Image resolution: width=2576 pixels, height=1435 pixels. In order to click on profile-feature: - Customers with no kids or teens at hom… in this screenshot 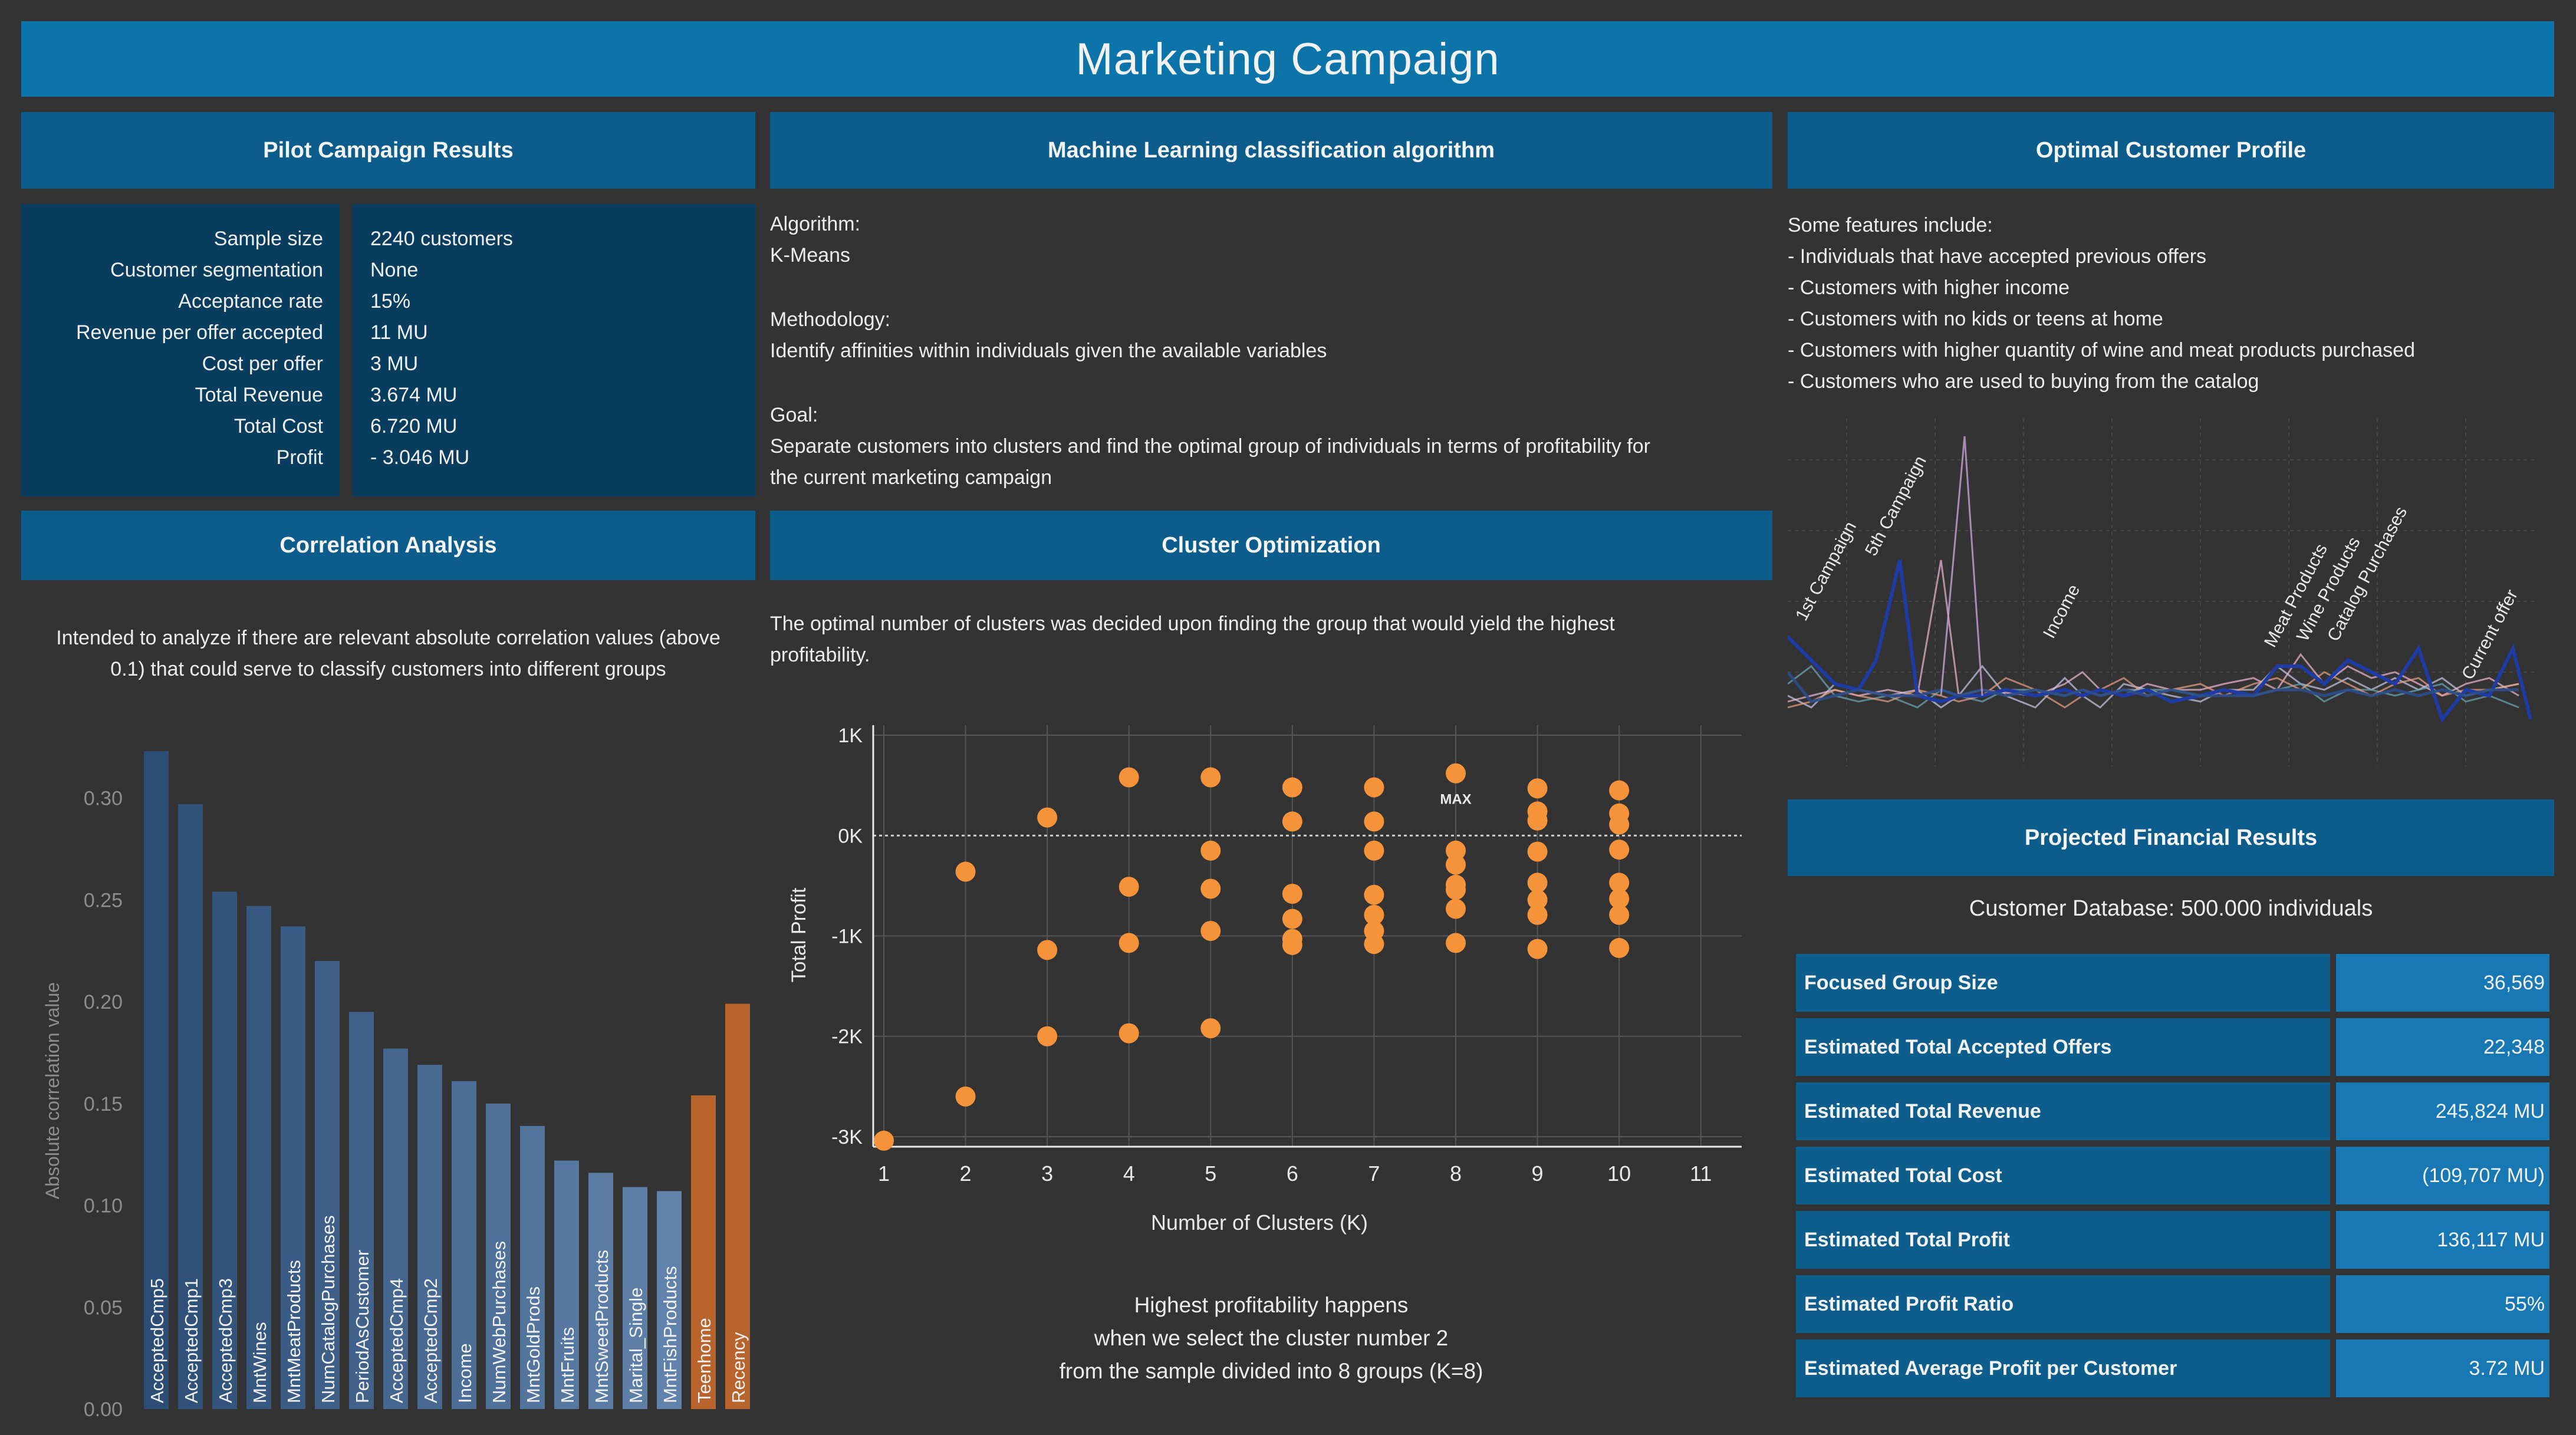, I will do `click(1975, 319)`.